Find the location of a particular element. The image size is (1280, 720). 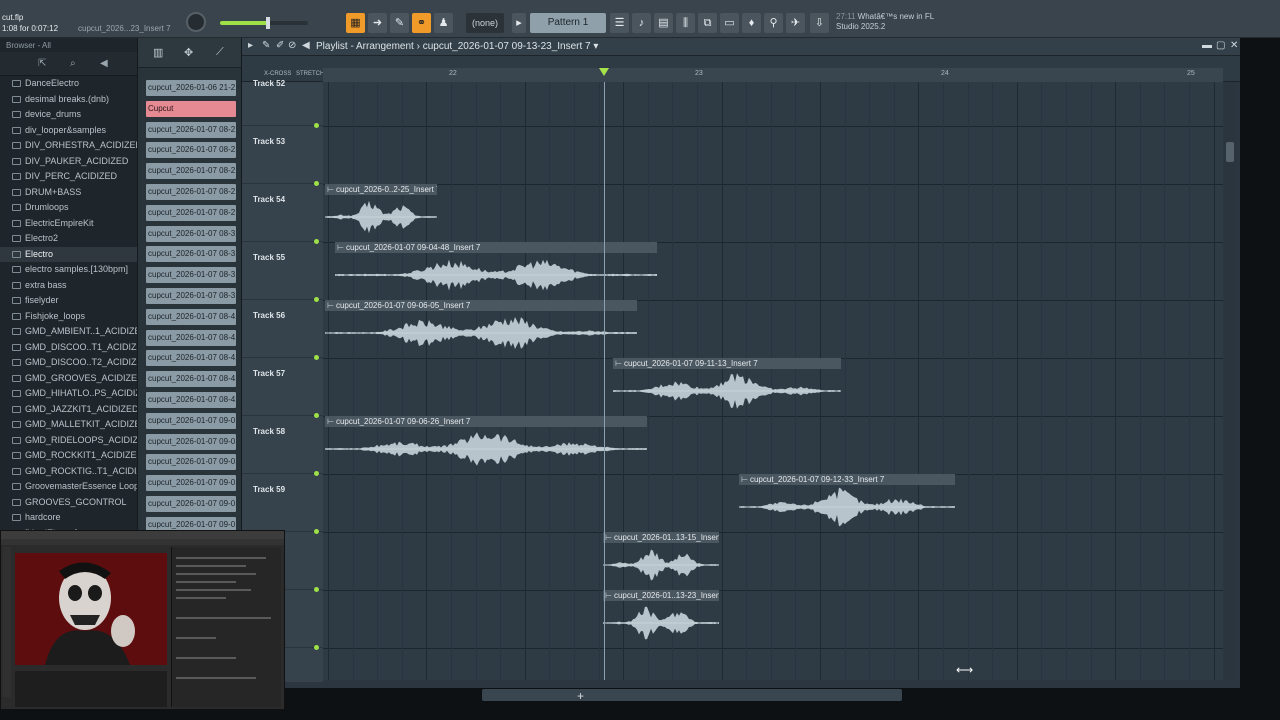

browser-folder-item: DIV_PERC_ACIDIZED is located at coordinates (68, 177).